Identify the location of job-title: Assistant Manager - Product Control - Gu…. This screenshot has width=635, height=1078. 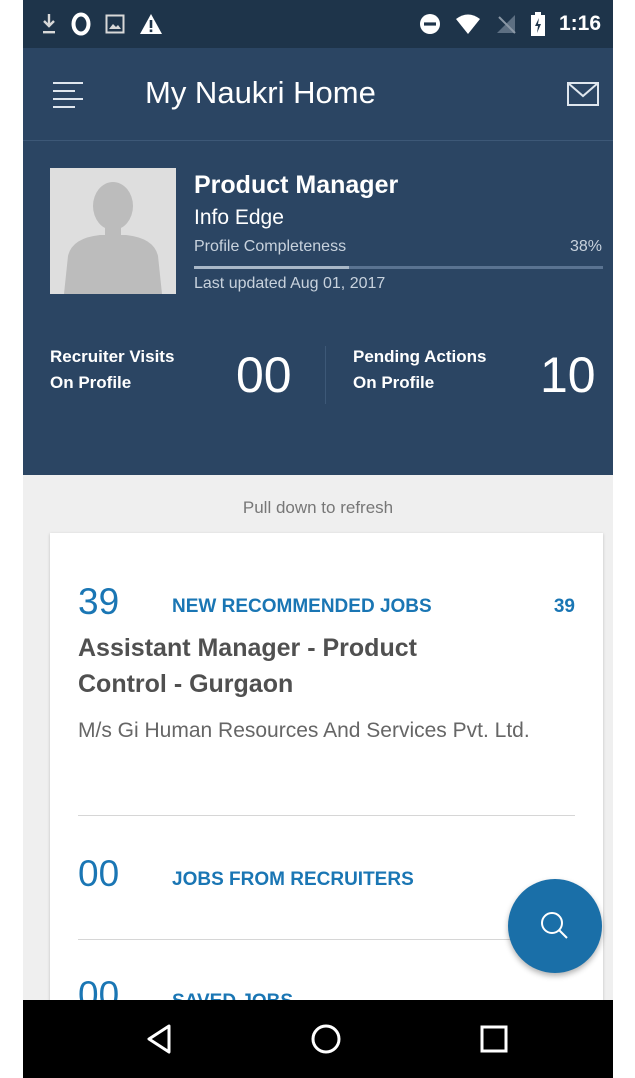
(293, 666).